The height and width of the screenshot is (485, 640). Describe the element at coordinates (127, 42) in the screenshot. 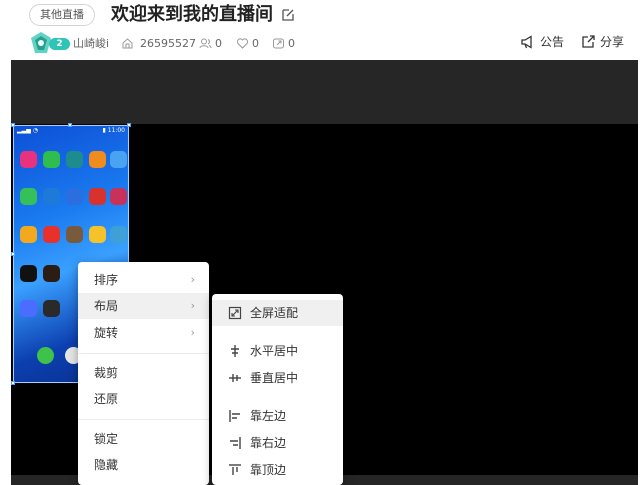

I see `house-icon` at that location.